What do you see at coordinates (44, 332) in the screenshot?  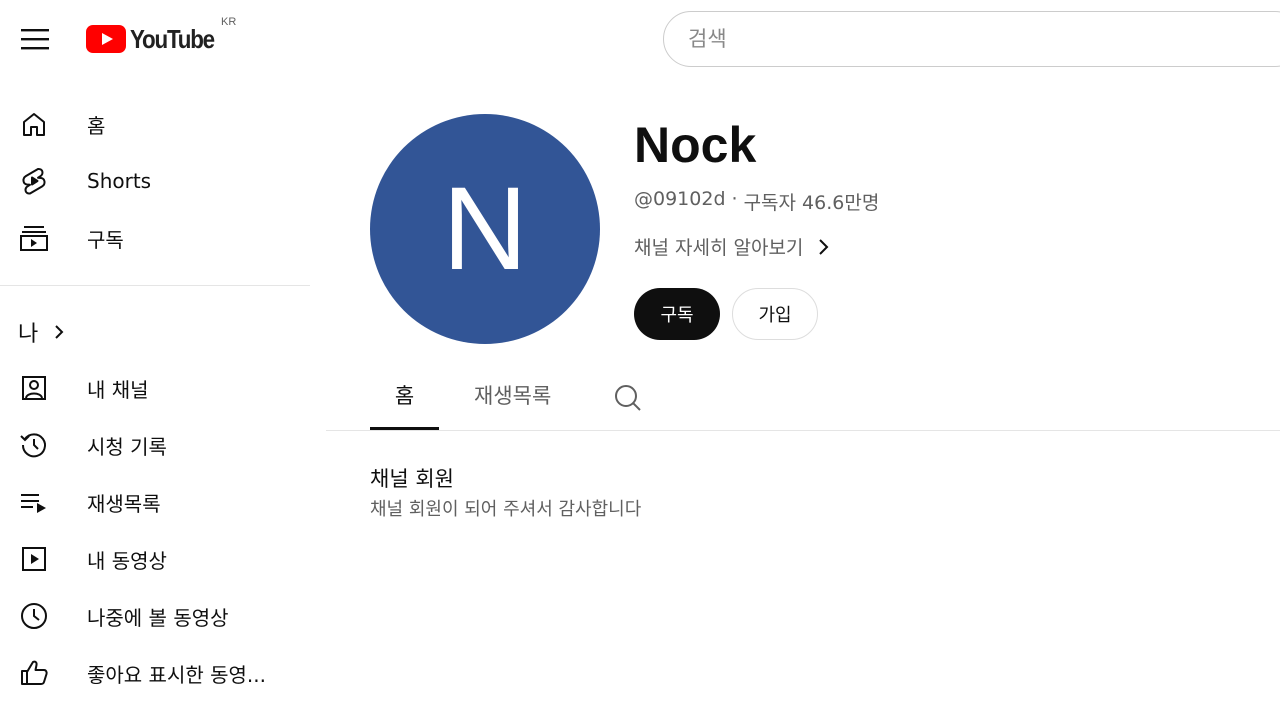 I see `sidebar-you-heading: 나` at bounding box center [44, 332].